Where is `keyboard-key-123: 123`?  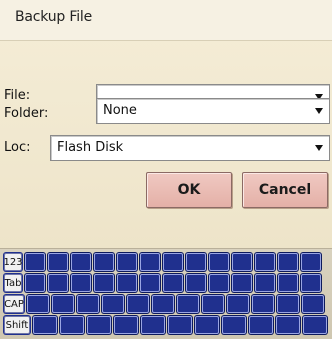
keyboard-key-123: 123 is located at coordinates (13, 262).